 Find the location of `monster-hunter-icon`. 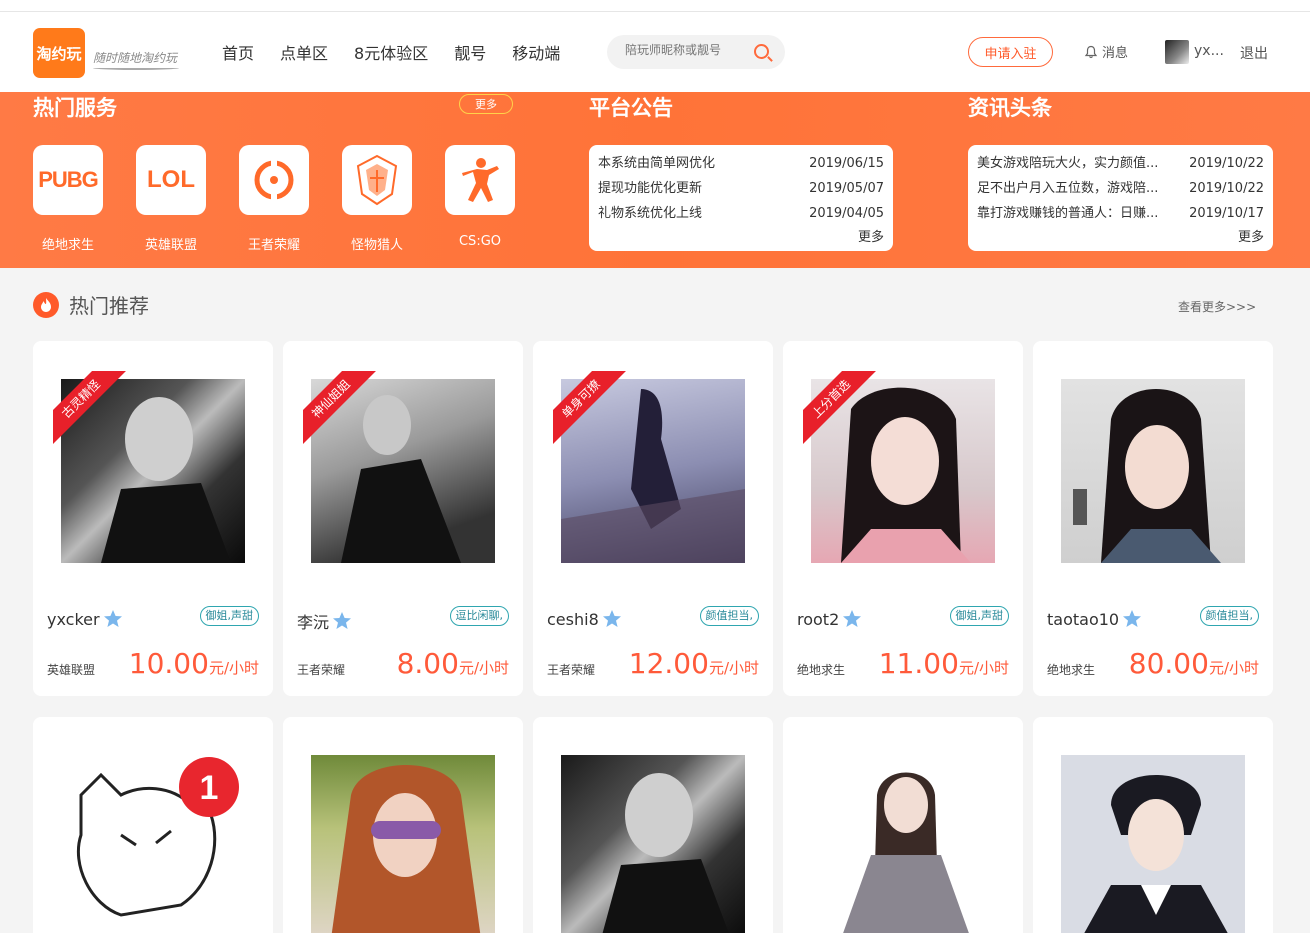

monster-hunter-icon is located at coordinates (377, 180).